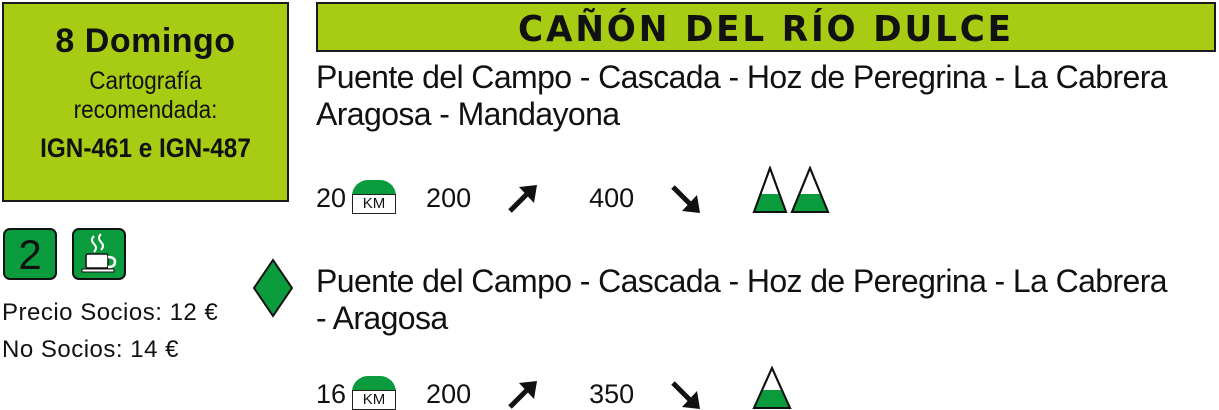  I want to click on member-price: Precio Socios: 12 €, so click(110, 312).